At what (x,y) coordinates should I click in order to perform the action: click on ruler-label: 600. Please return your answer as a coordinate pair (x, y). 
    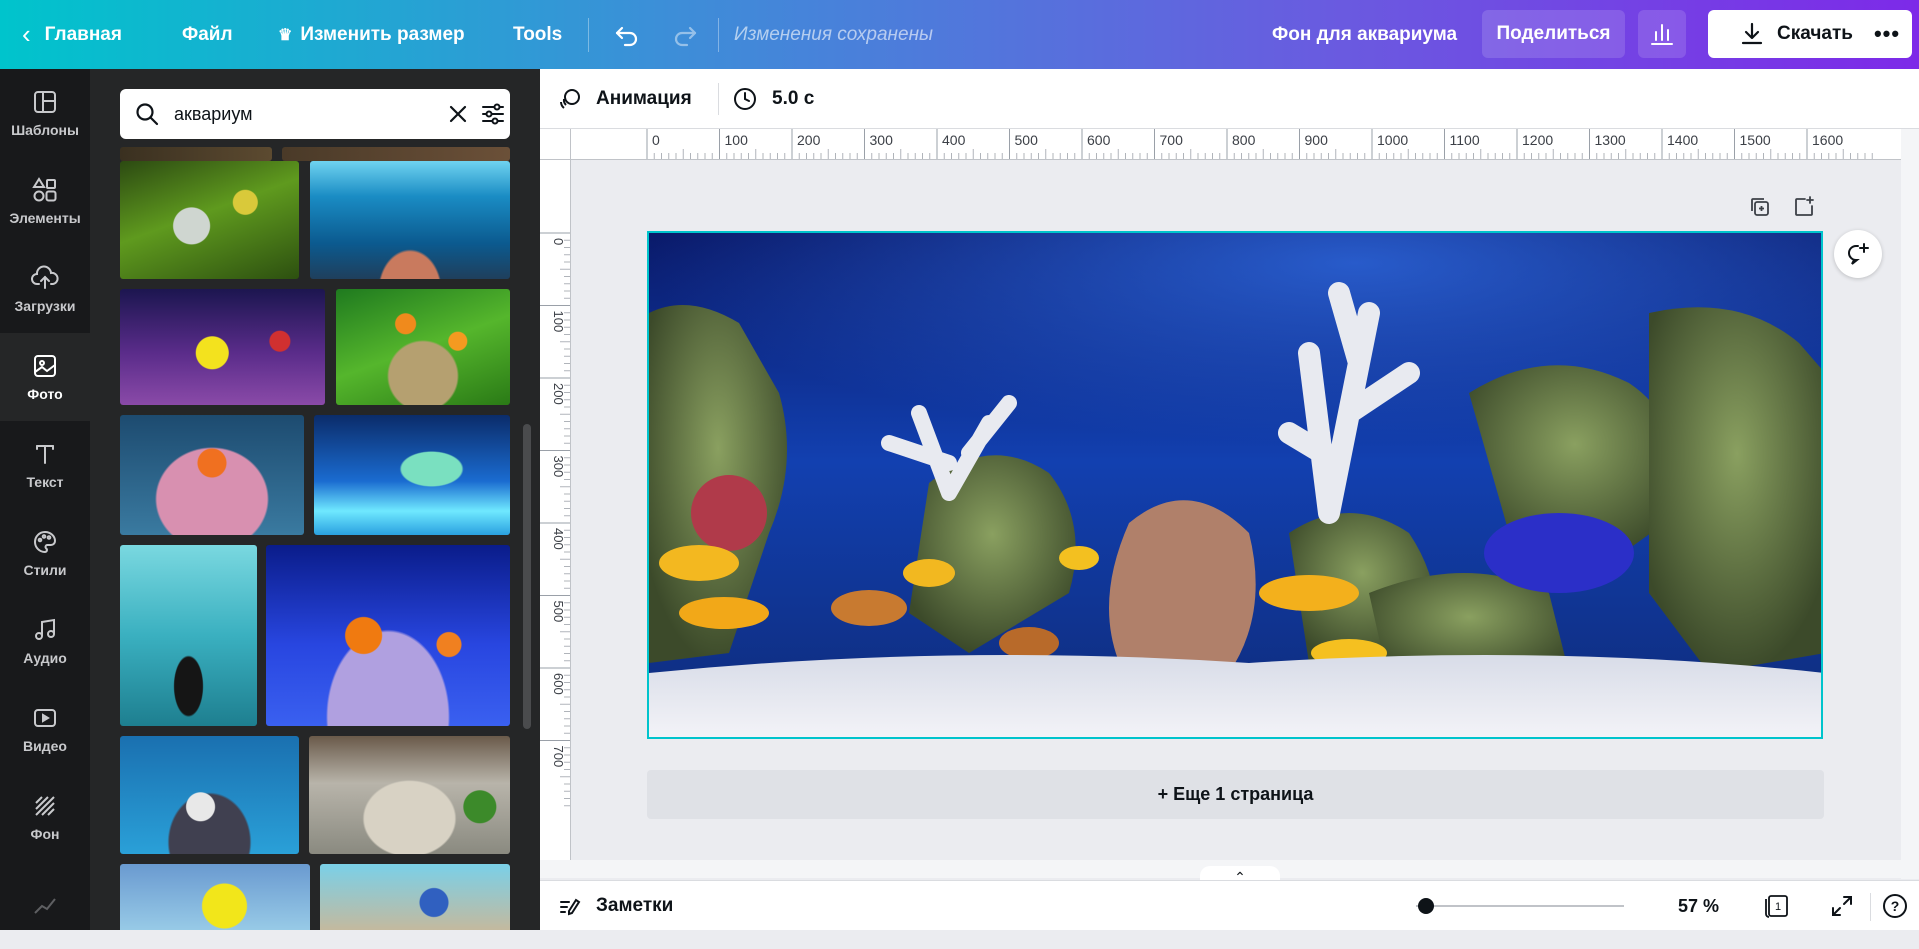
    Looking at the image, I should click on (558, 684).